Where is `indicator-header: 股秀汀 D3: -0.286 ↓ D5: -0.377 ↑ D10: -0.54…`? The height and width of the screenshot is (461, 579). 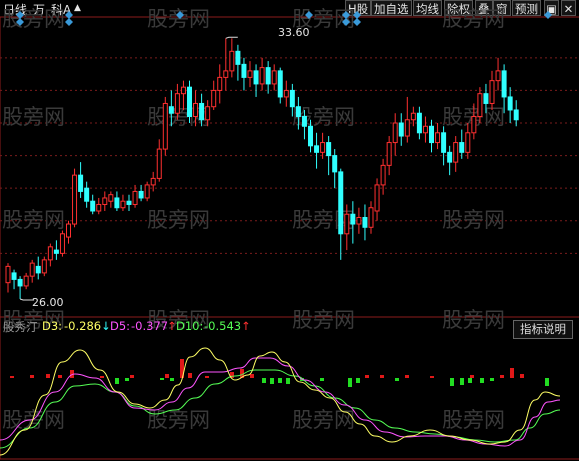 indicator-header: 股秀汀 D3: -0.286 ↓ D5: -0.377 ↑ D10: -0.54… is located at coordinates (289, 327).